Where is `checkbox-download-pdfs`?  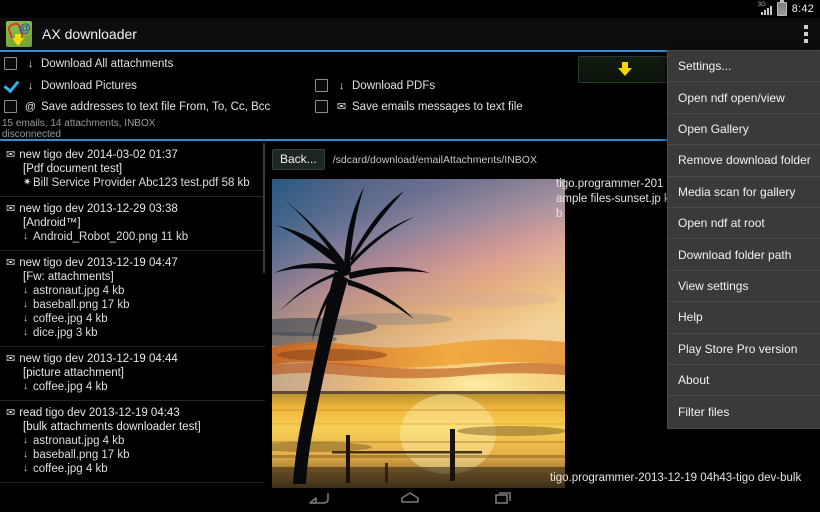
checkbox-download-pdfs is located at coordinates (321, 85).